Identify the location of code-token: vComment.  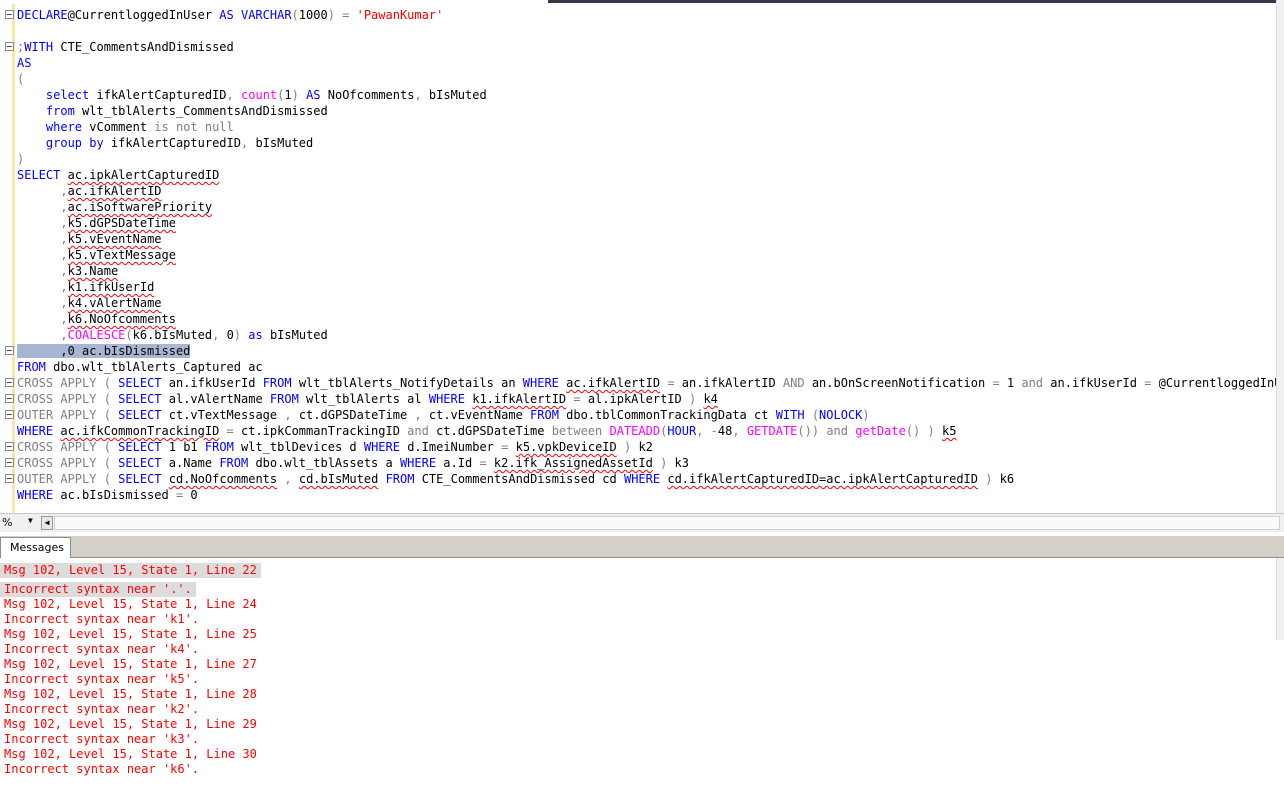
(118, 127).